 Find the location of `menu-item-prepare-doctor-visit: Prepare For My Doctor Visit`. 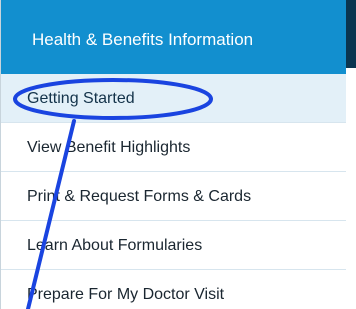

menu-item-prepare-doctor-visit: Prepare For My Doctor Visit is located at coordinates (173, 289).